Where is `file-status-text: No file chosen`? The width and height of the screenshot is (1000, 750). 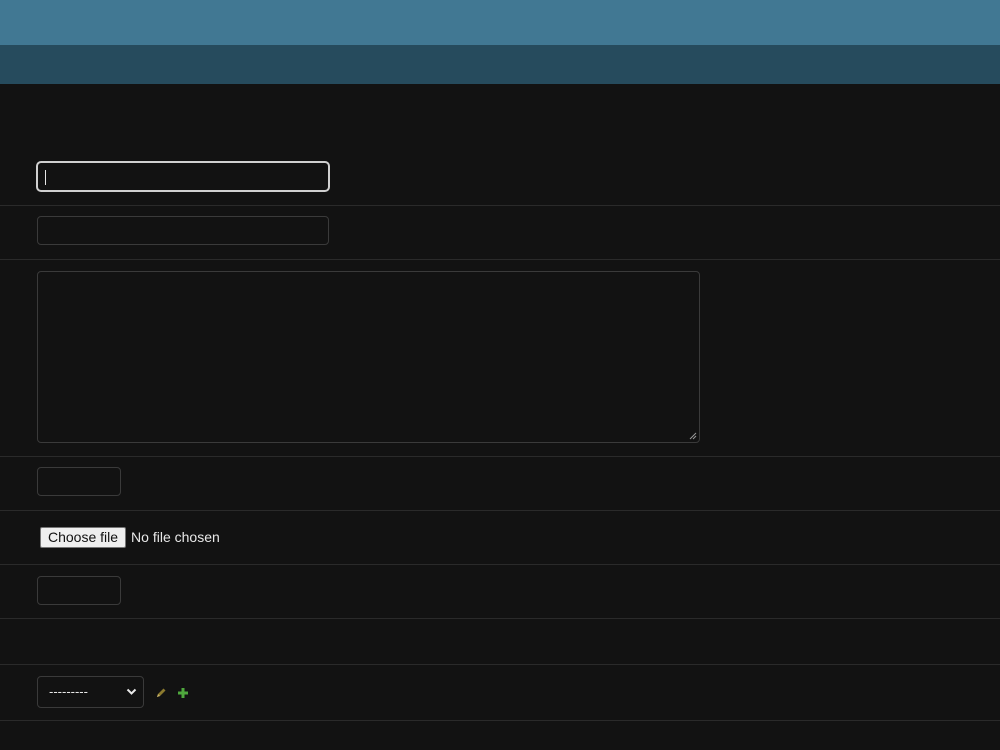
file-status-text: No file chosen is located at coordinates (175, 537).